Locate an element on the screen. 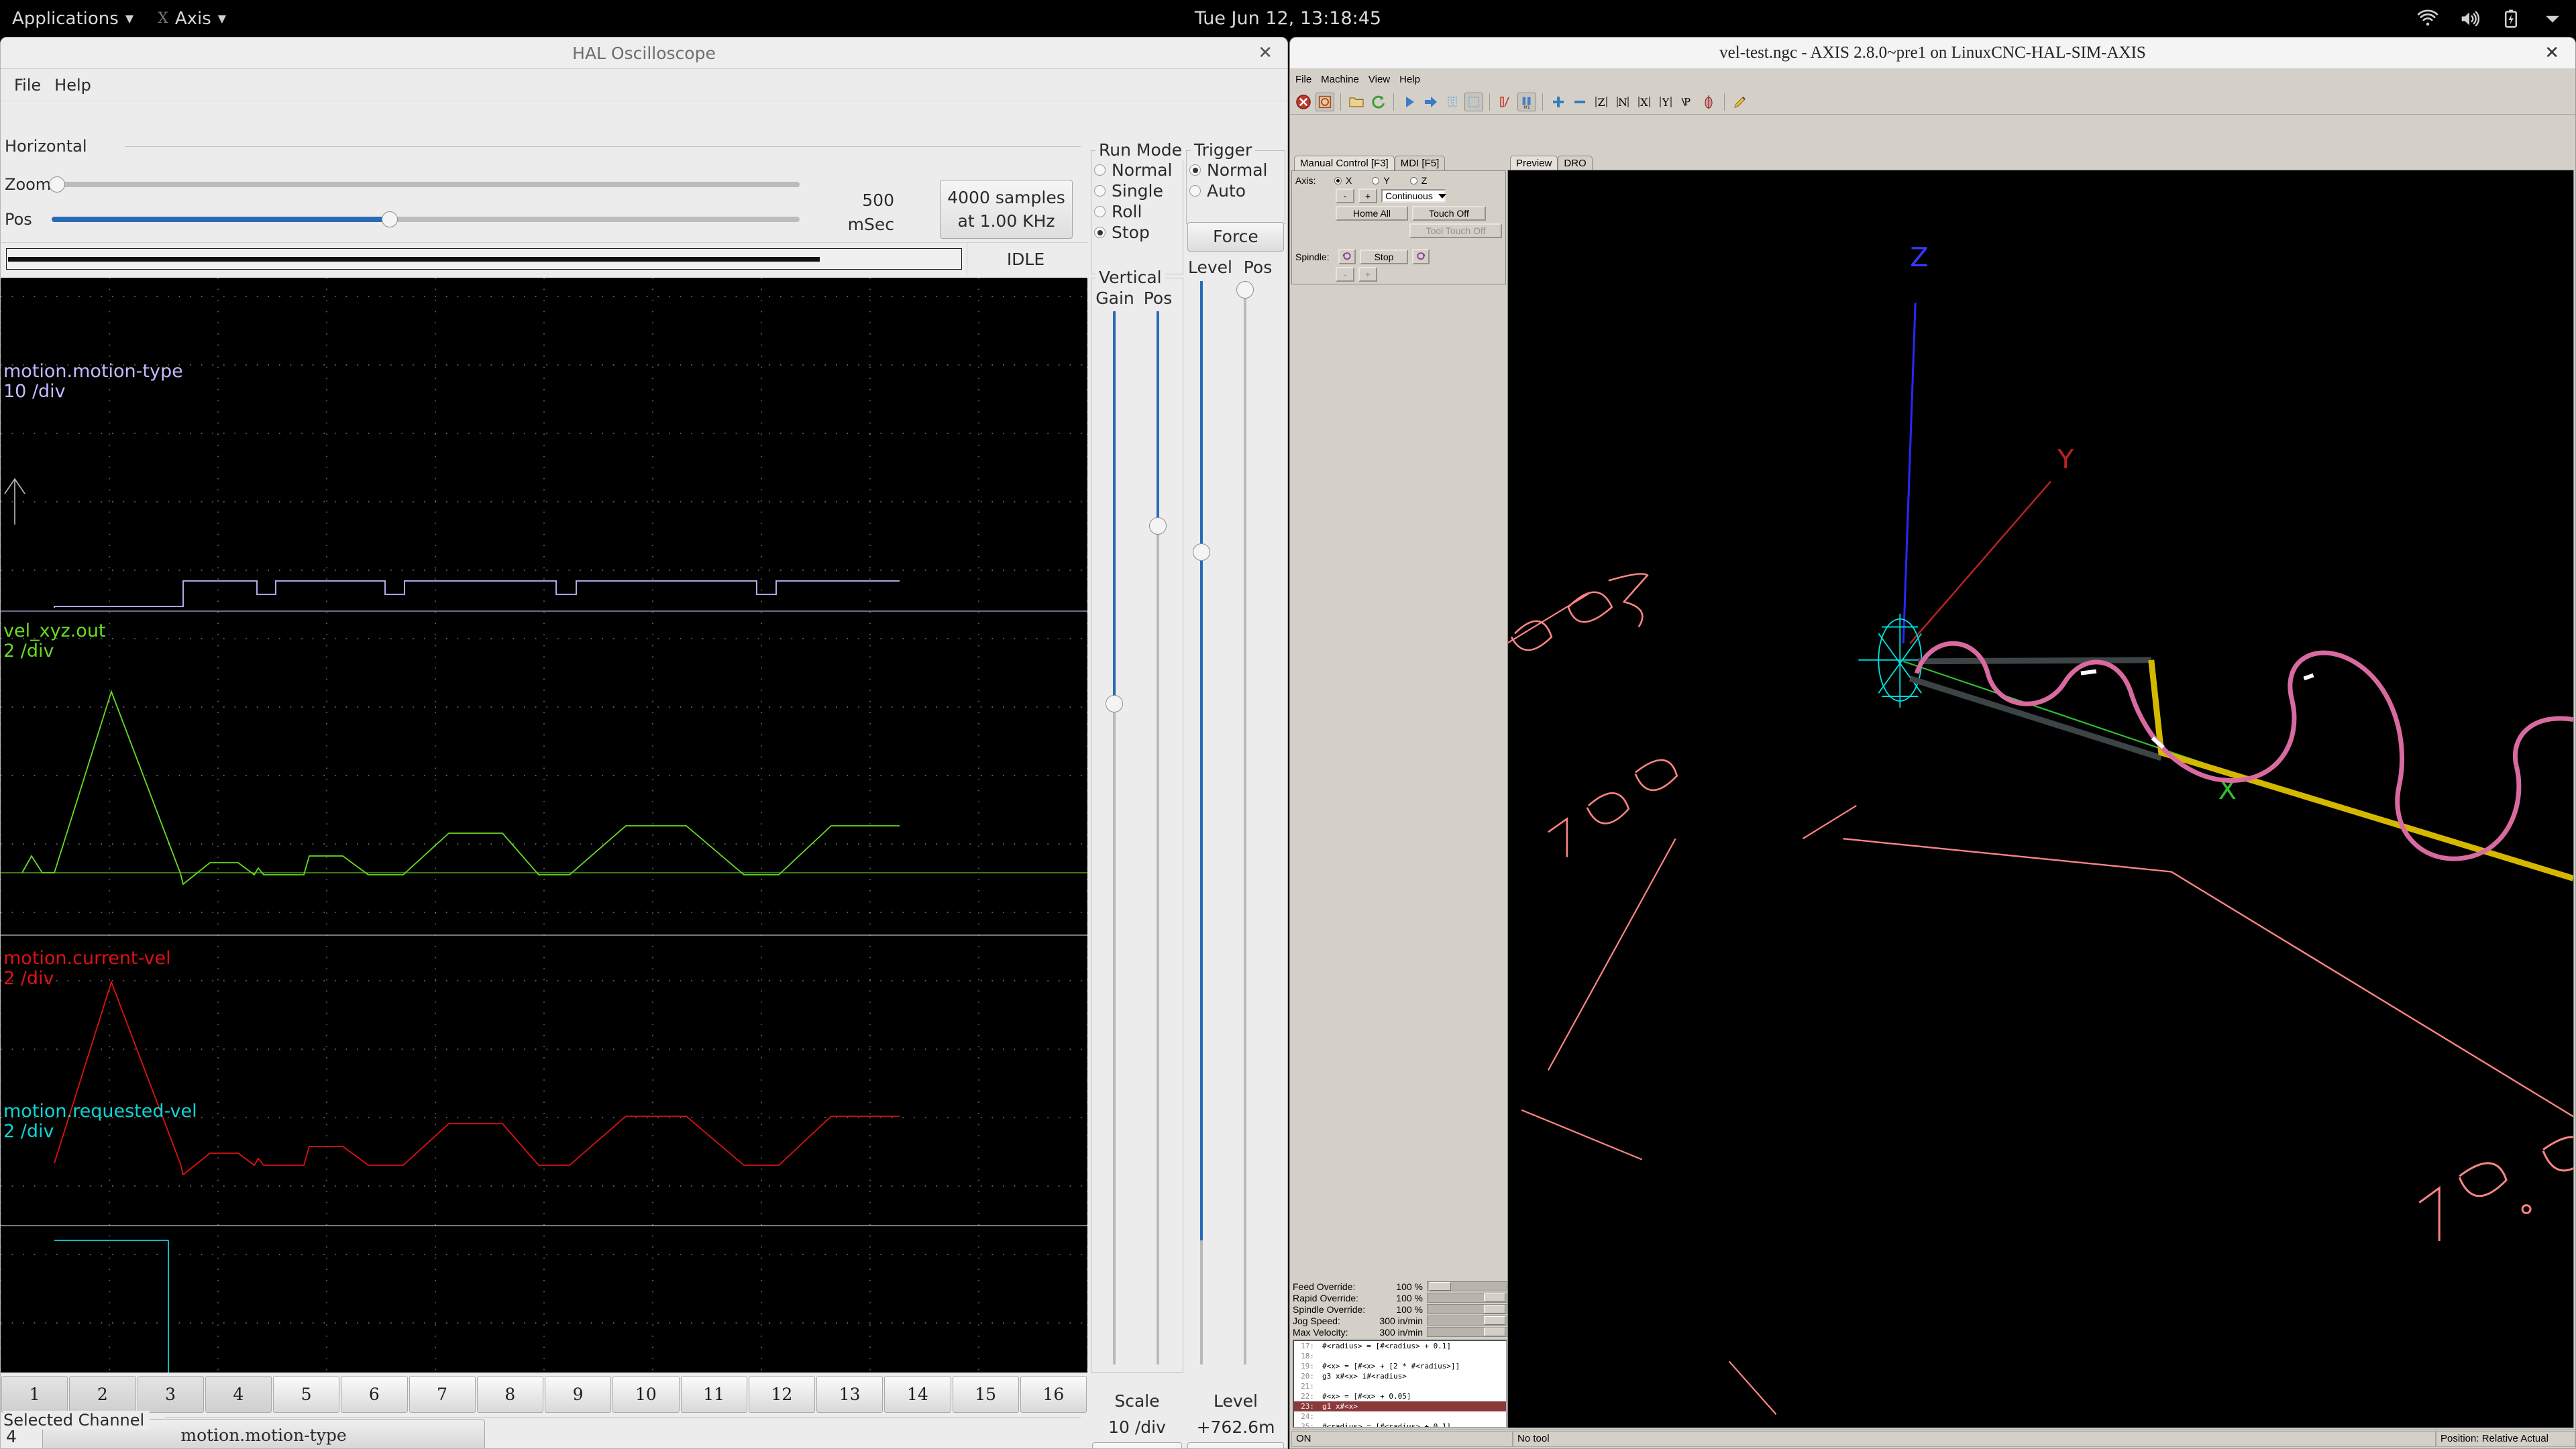 The width and height of the screenshot is (2576, 1449). battery-icon is located at coordinates (2511, 18).